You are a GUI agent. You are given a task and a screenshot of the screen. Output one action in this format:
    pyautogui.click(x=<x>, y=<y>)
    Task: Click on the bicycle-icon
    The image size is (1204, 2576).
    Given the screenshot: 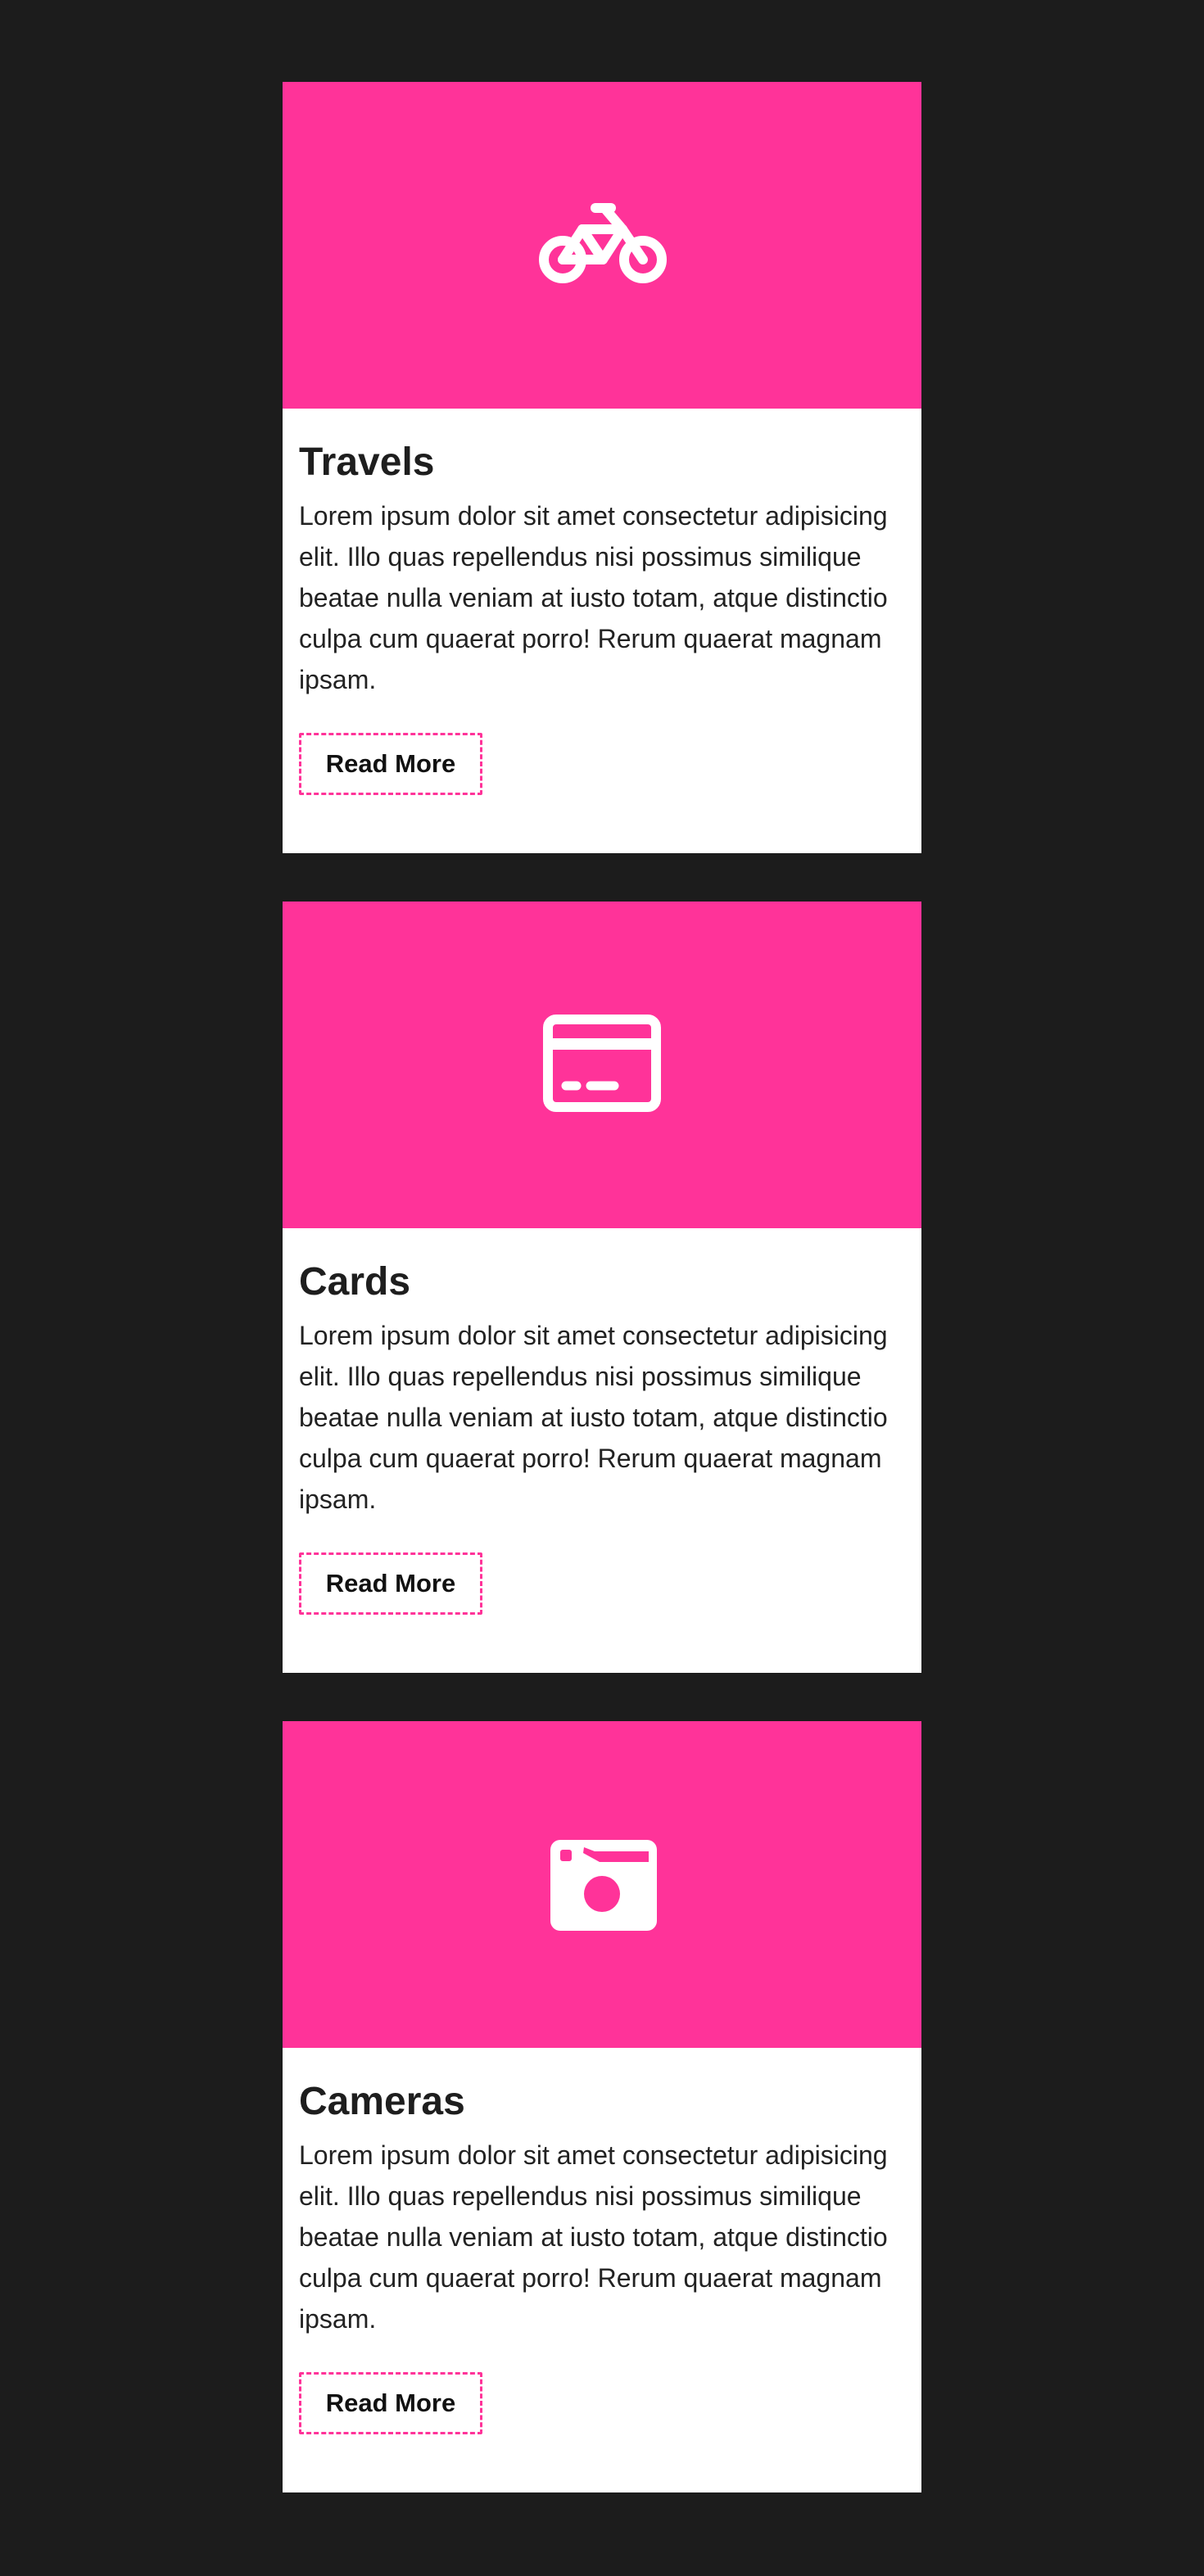 What is the action you would take?
    pyautogui.click(x=602, y=245)
    